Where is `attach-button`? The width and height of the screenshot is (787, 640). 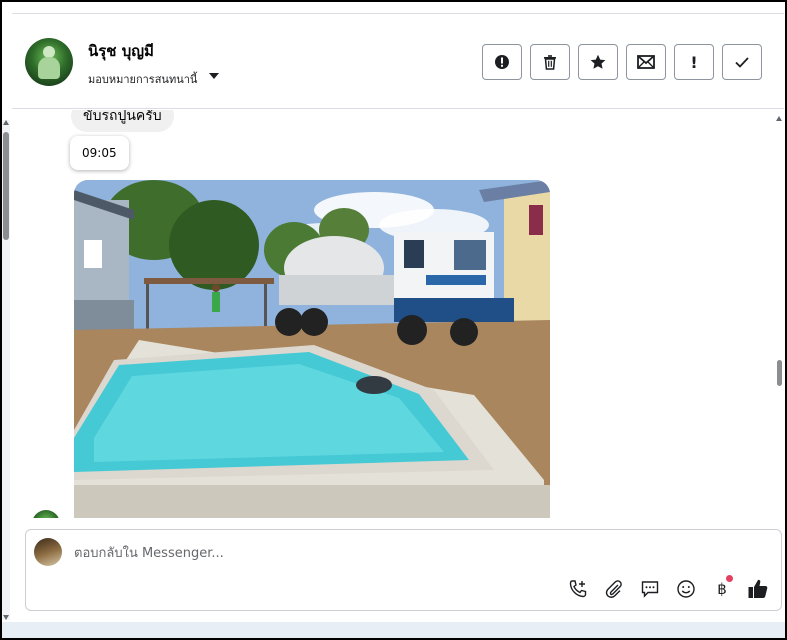
attach-button is located at coordinates (614, 589).